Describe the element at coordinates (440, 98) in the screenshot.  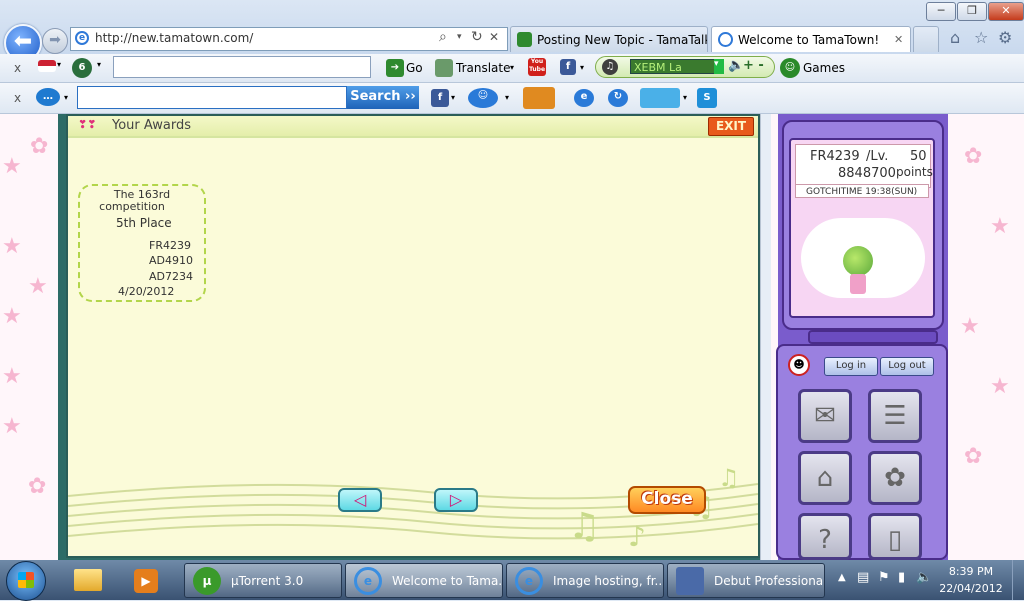
I see `facebook-icon-2: f` at that location.